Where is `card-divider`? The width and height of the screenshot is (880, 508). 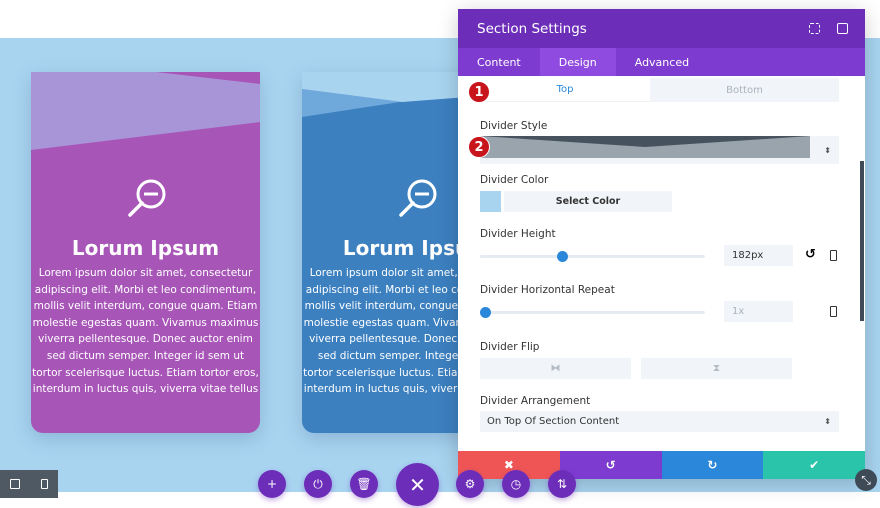
card-divider is located at coordinates (145, 111).